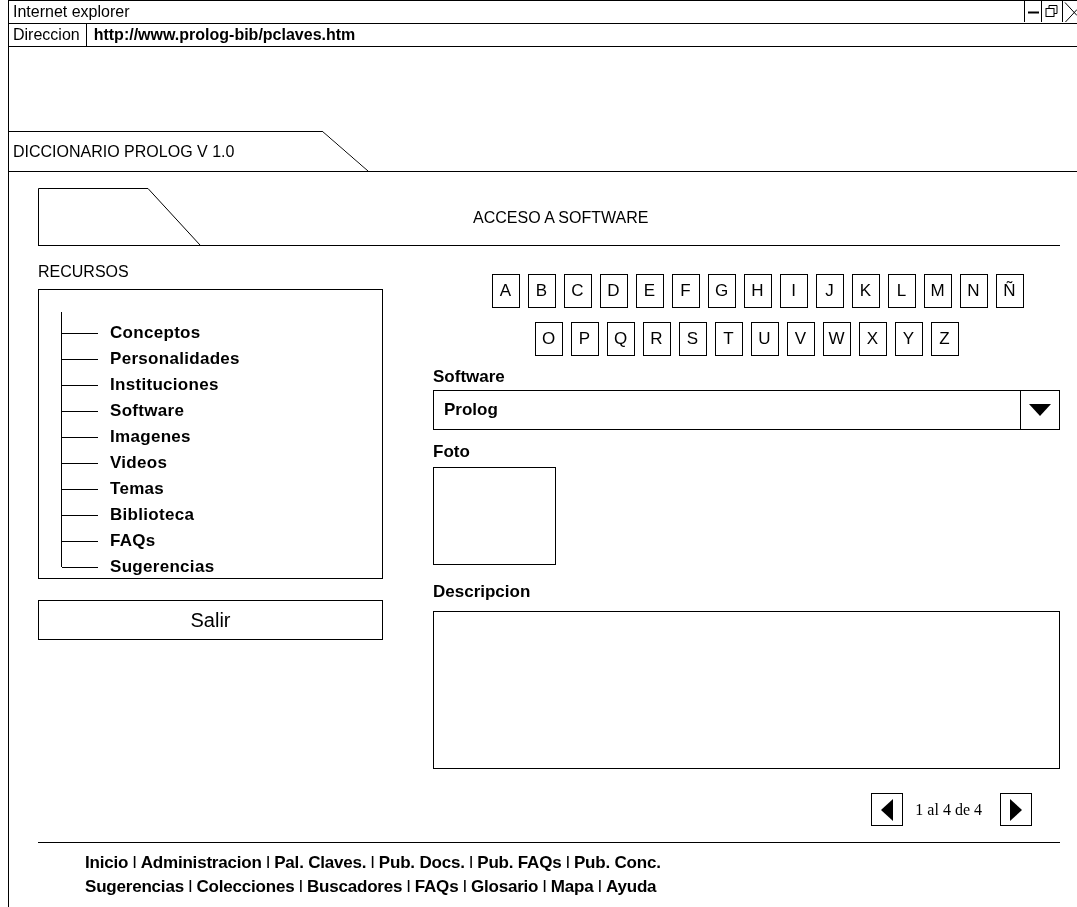  What do you see at coordinates (245, 887) in the screenshot?
I see `footer-link: Colecciones` at bounding box center [245, 887].